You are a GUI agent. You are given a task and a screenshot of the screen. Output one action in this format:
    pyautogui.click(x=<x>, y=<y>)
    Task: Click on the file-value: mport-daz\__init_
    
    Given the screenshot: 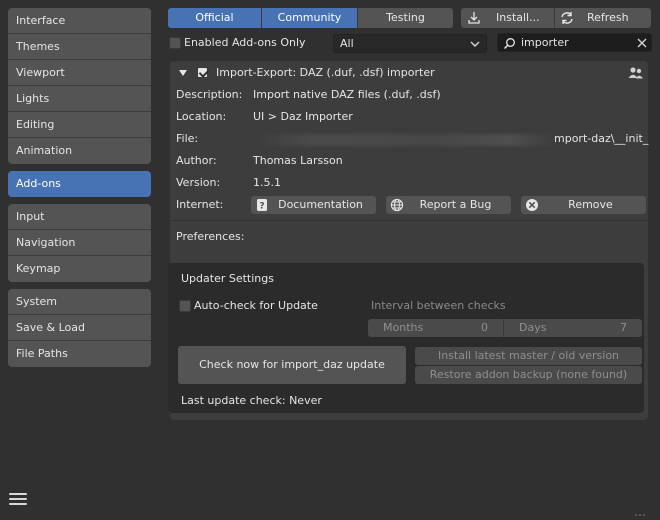 What is the action you would take?
    pyautogui.click(x=601, y=138)
    